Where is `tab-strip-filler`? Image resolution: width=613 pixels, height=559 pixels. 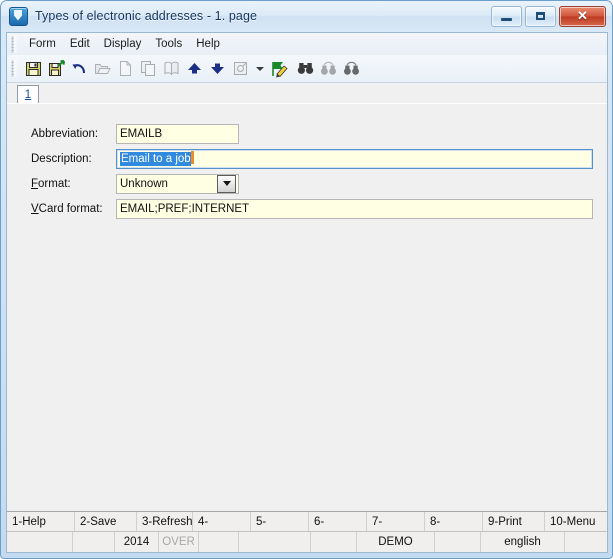
tab-strip-filler is located at coordinates (323, 94).